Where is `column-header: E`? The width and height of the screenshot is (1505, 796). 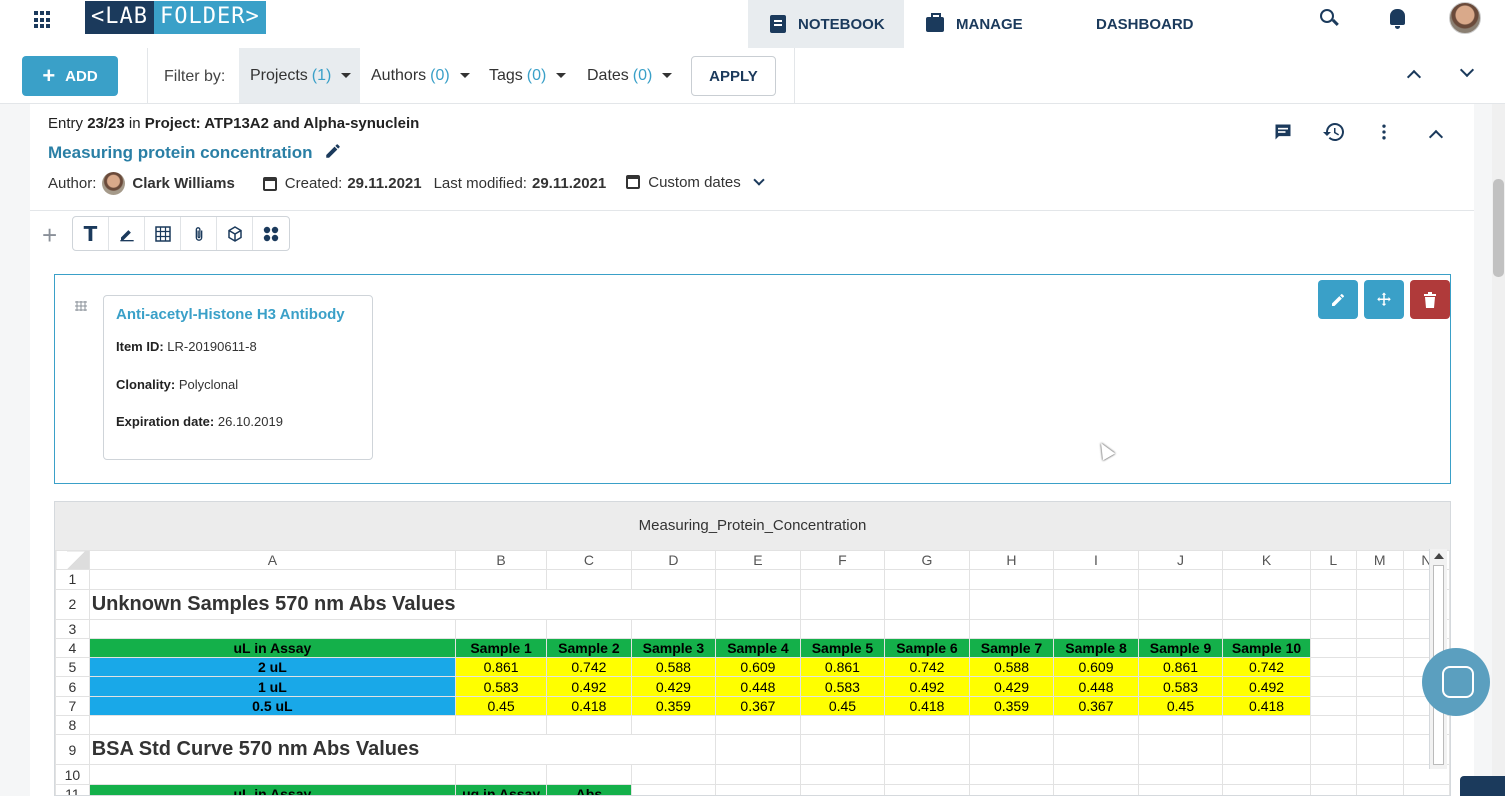 column-header: E is located at coordinates (758, 560).